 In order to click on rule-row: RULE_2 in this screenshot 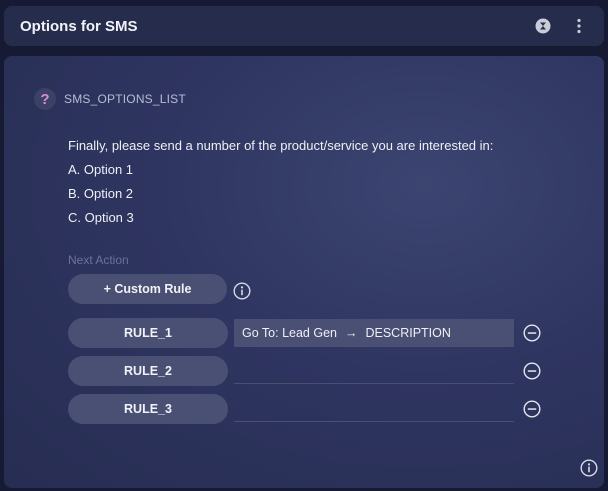, I will do `click(308, 371)`.